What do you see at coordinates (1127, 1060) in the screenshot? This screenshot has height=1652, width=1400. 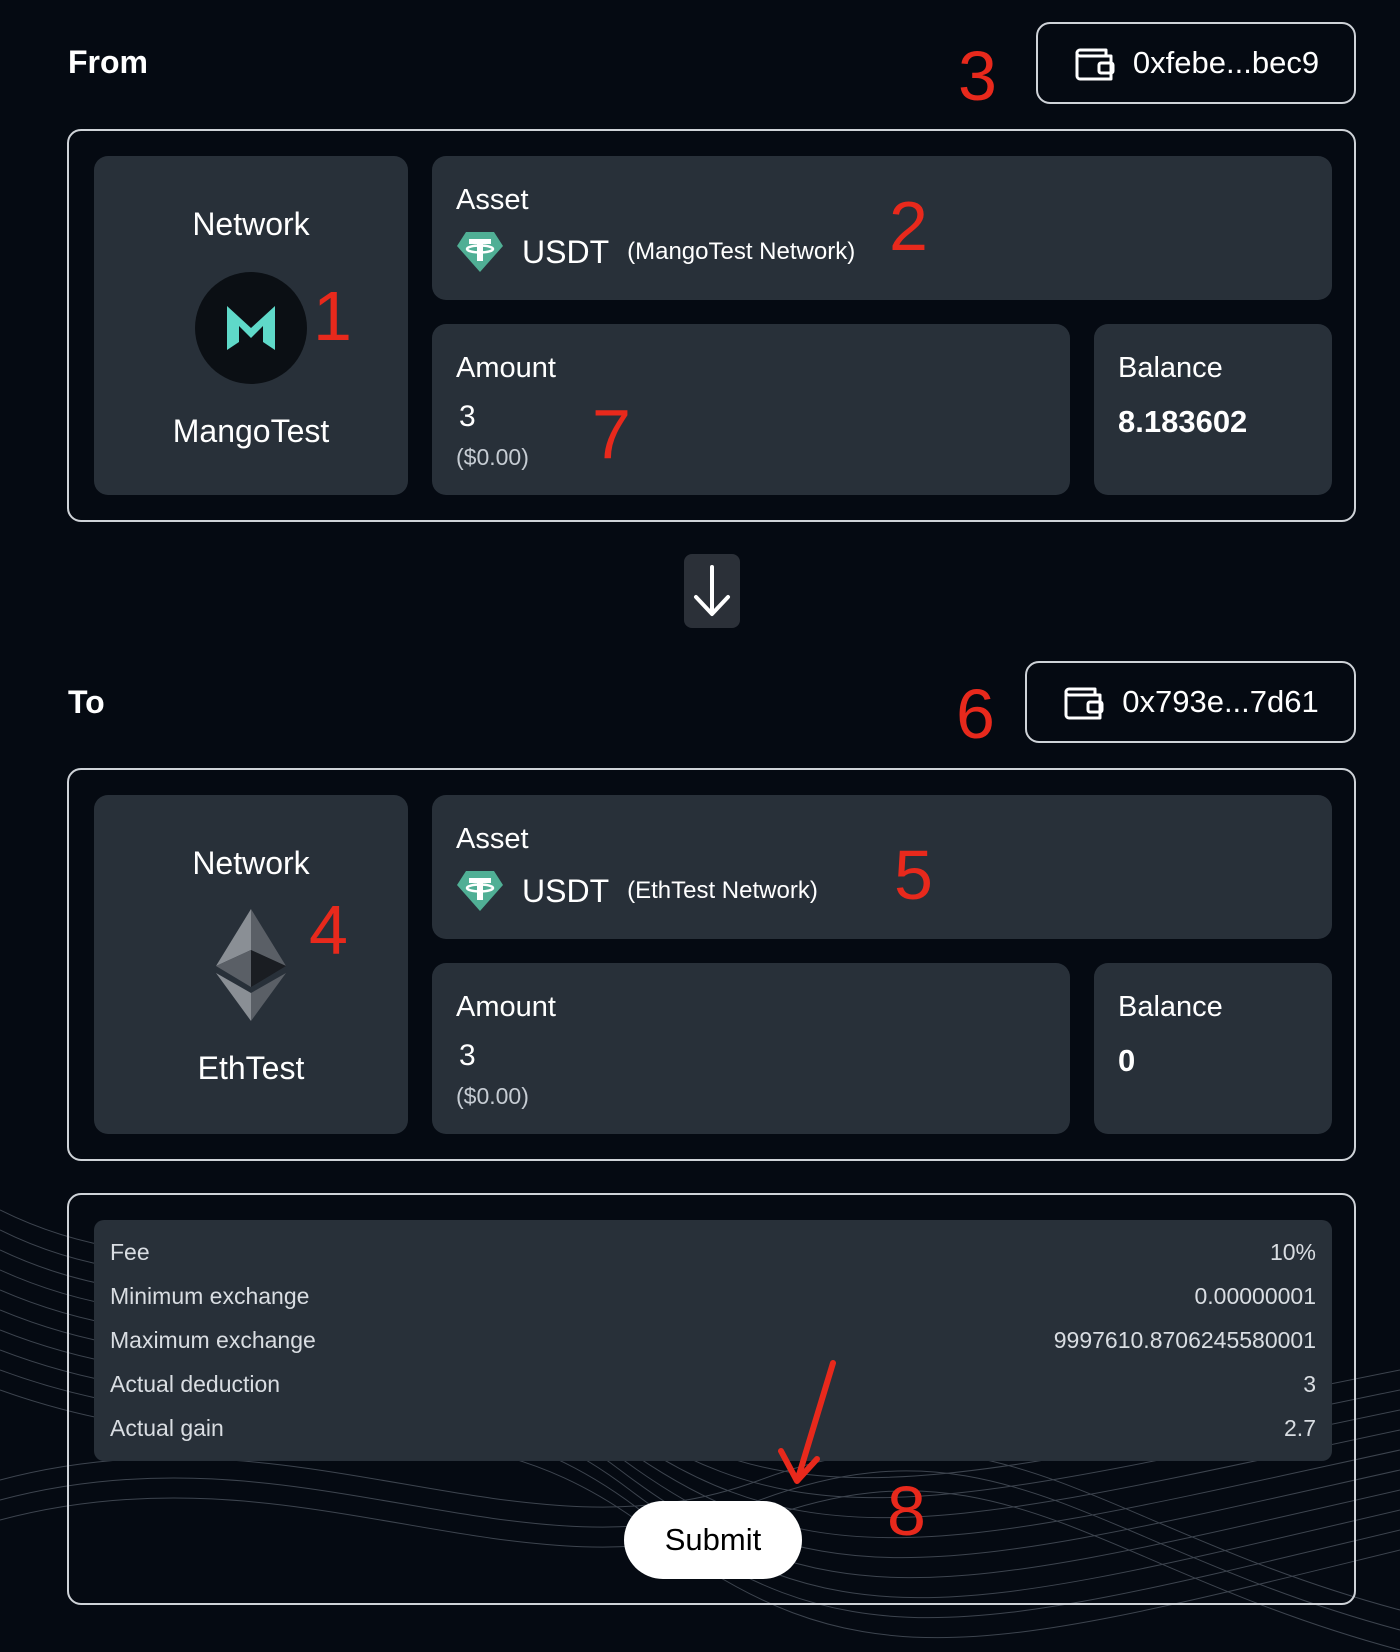 I see `balance-value: 0` at bounding box center [1127, 1060].